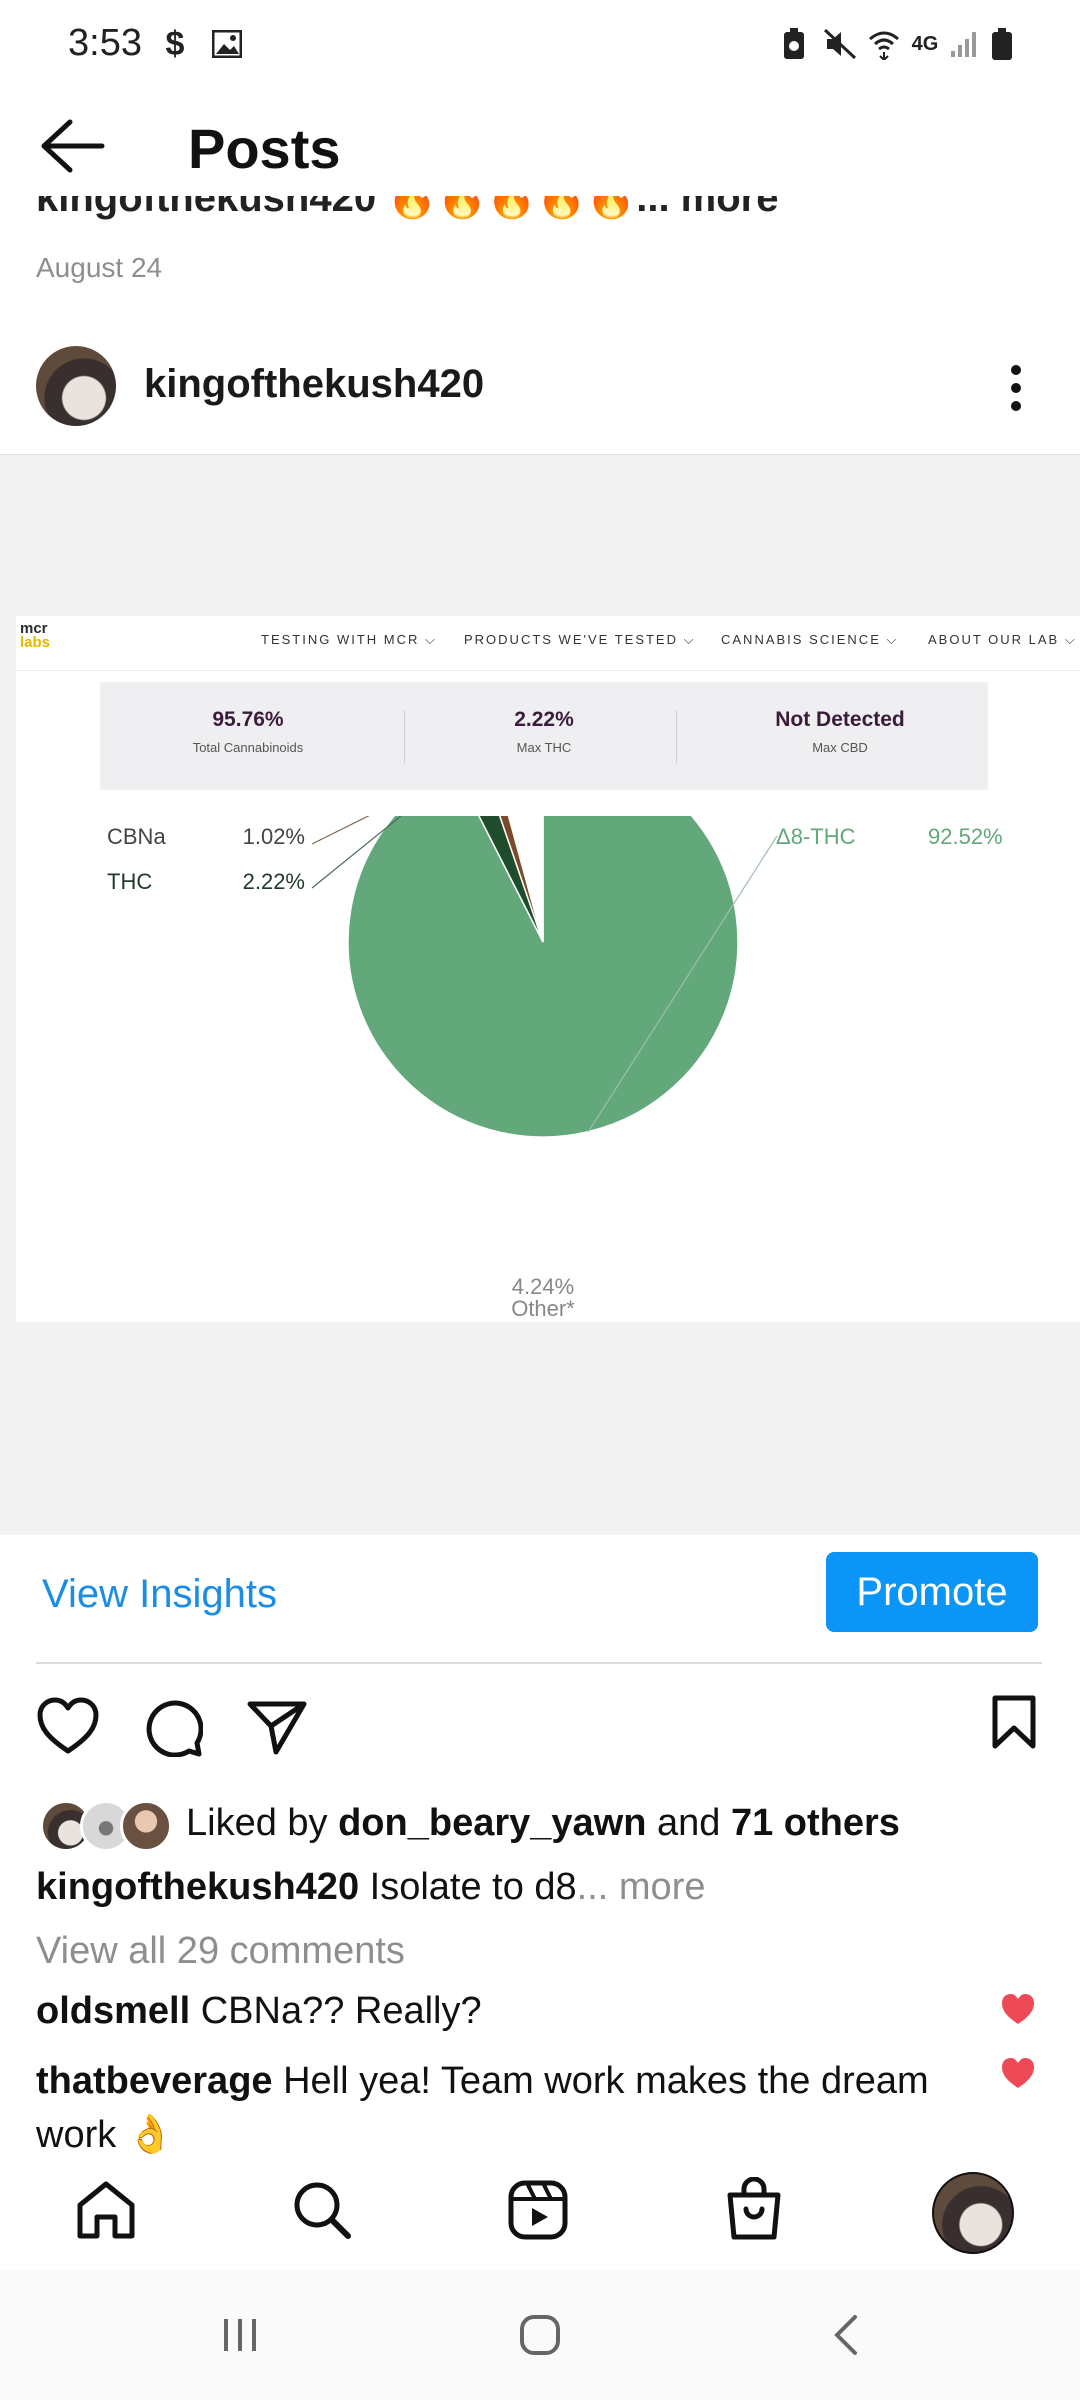 The width and height of the screenshot is (1080, 2400). Describe the element at coordinates (846, 2335) in the screenshot. I see `system-back-icon` at that location.